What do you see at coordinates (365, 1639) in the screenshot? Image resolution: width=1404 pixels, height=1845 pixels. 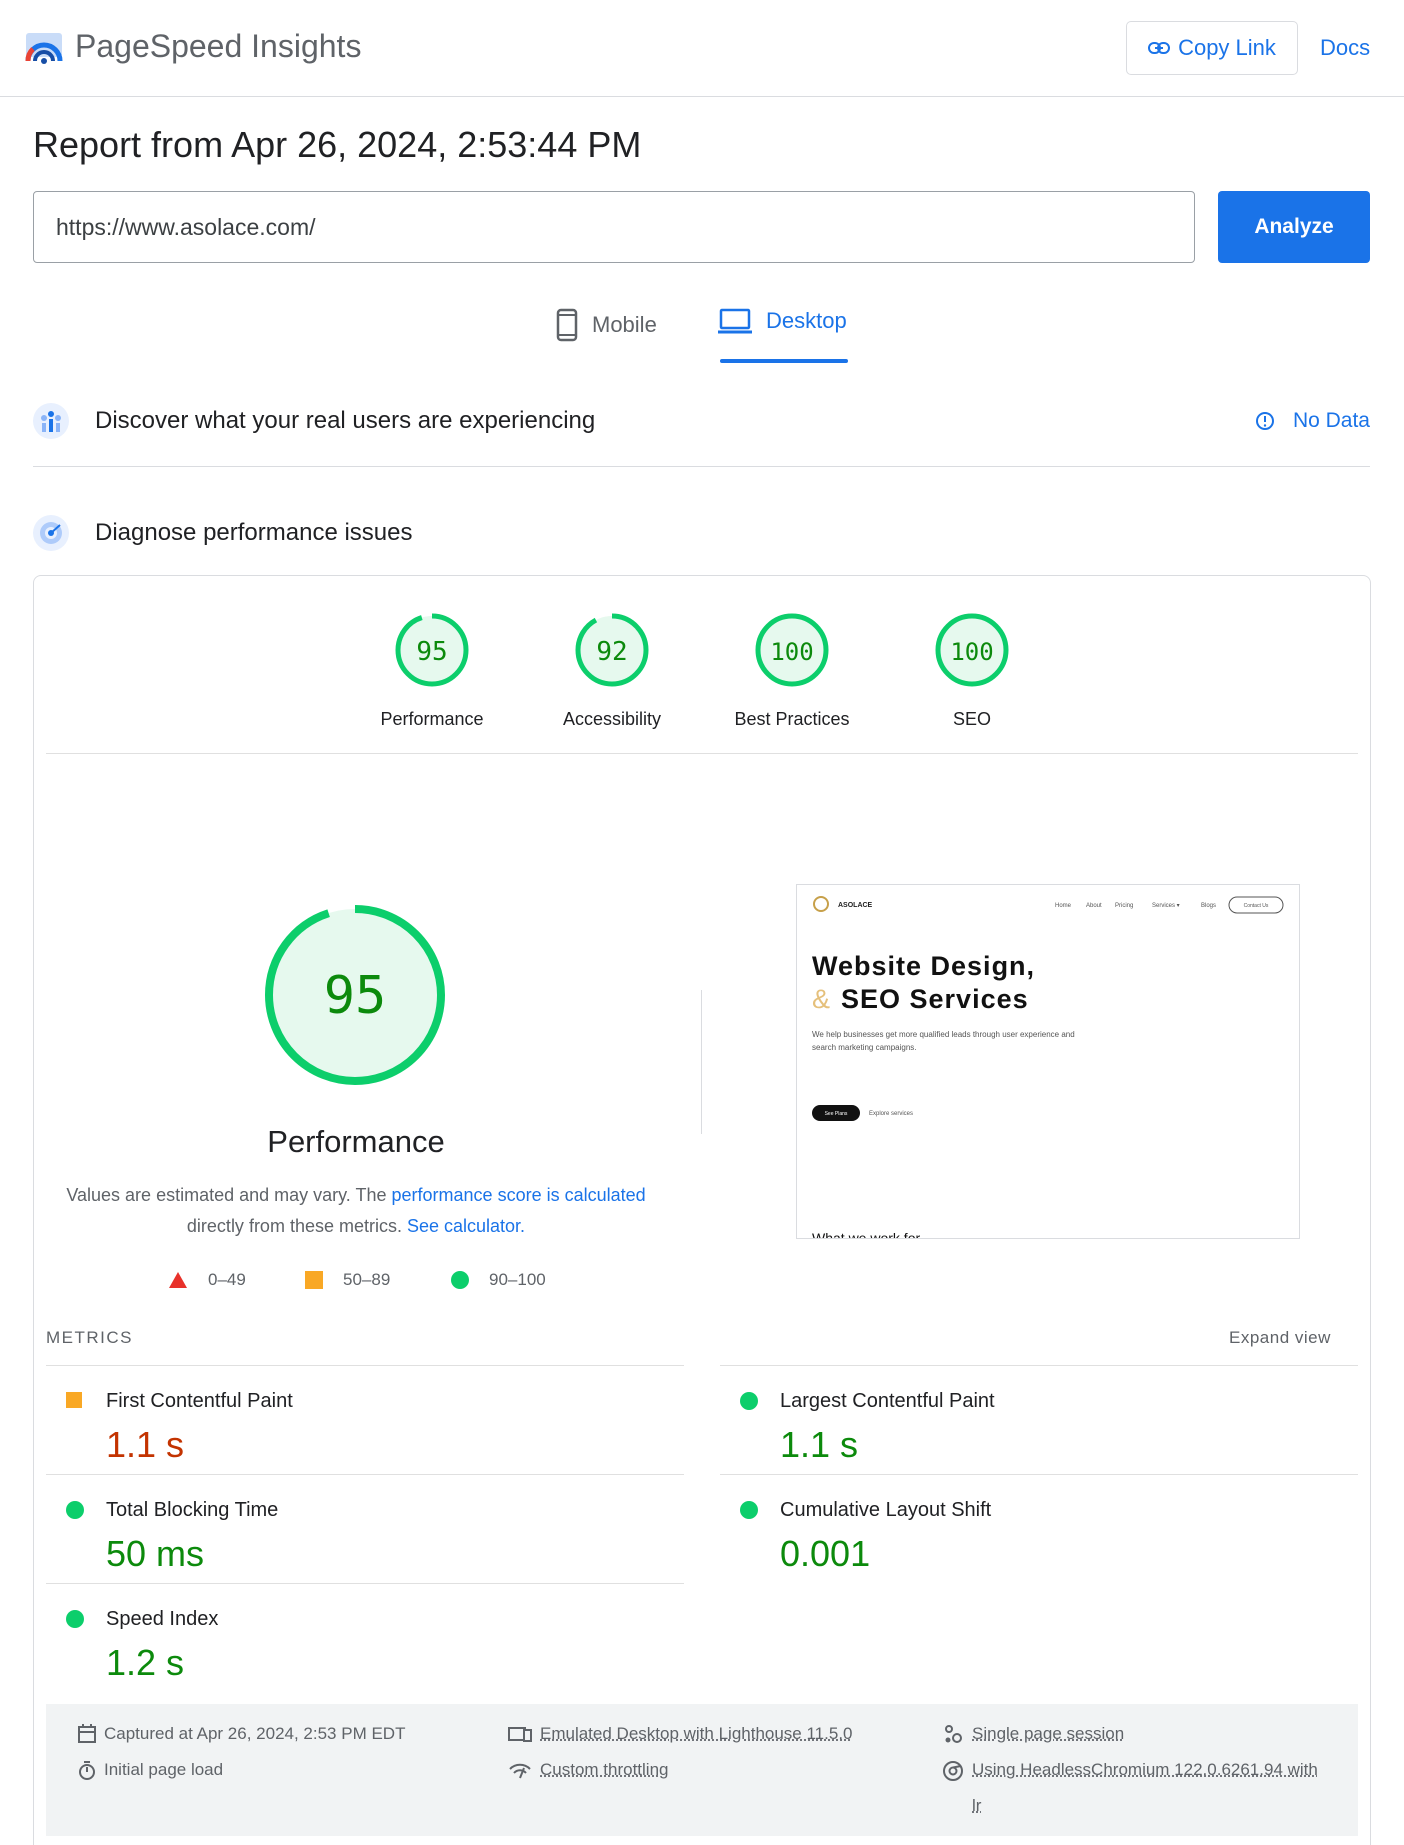 I see `metric-speed-index: Speed Index 1.2 s` at bounding box center [365, 1639].